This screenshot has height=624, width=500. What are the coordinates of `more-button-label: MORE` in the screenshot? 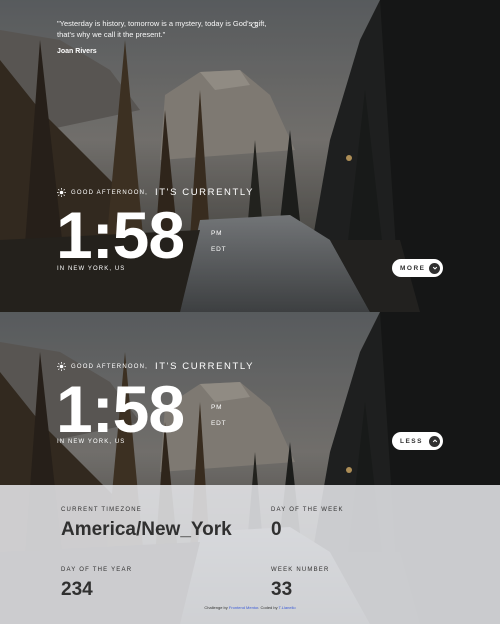 It's located at (413, 268).